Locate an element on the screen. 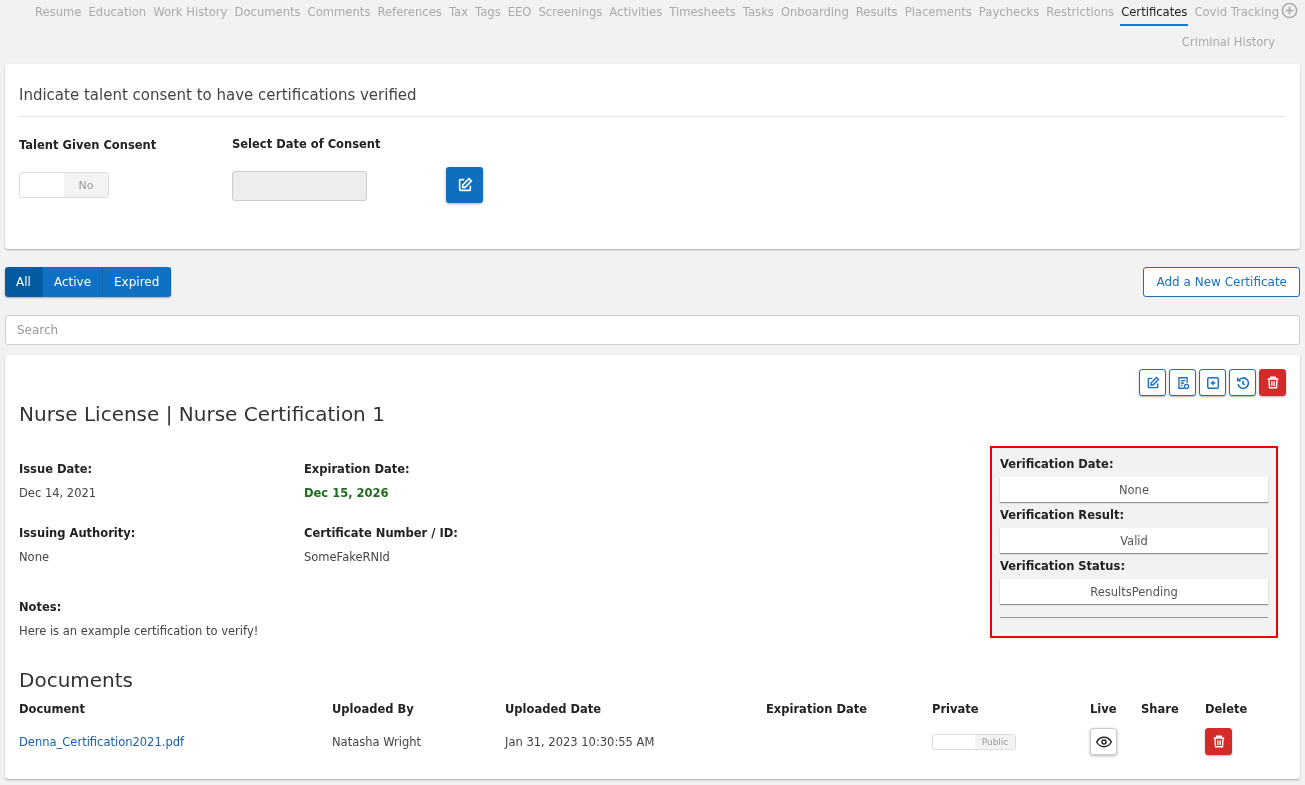  tab: Placements is located at coordinates (938, 13).